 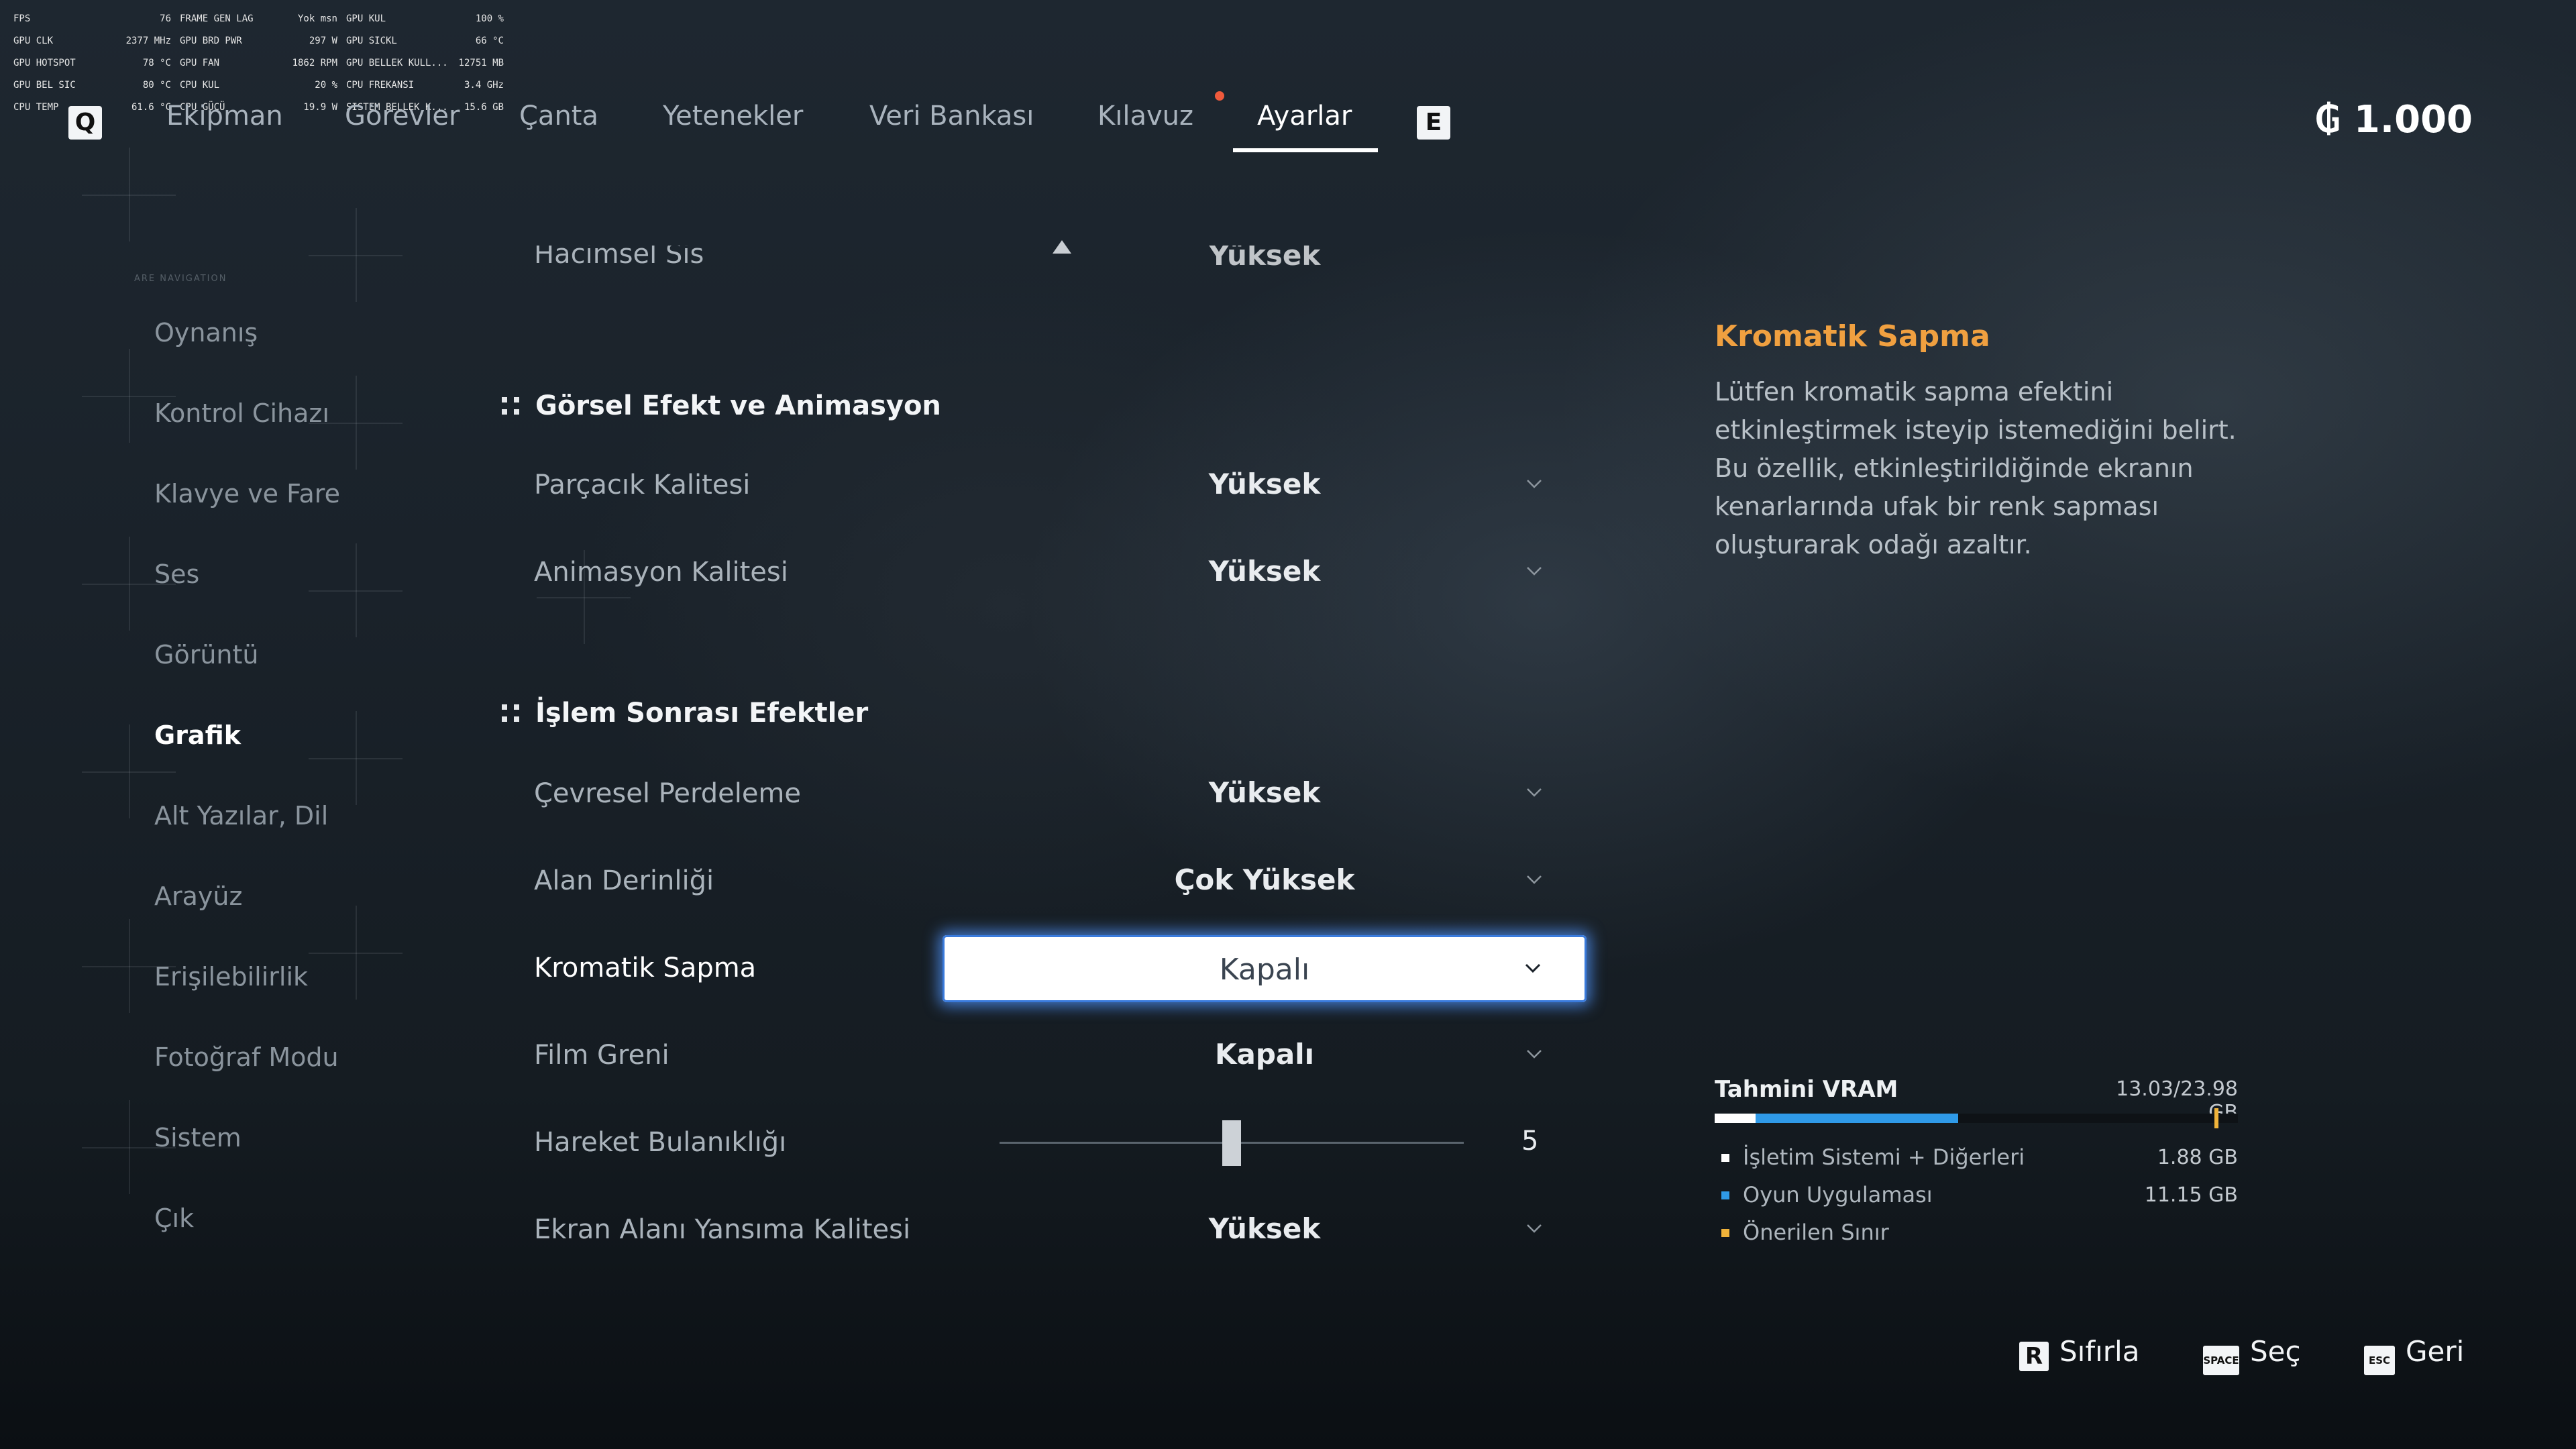 What do you see at coordinates (326, 85) in the screenshot?
I see `perf-stat-value: 20 %` at bounding box center [326, 85].